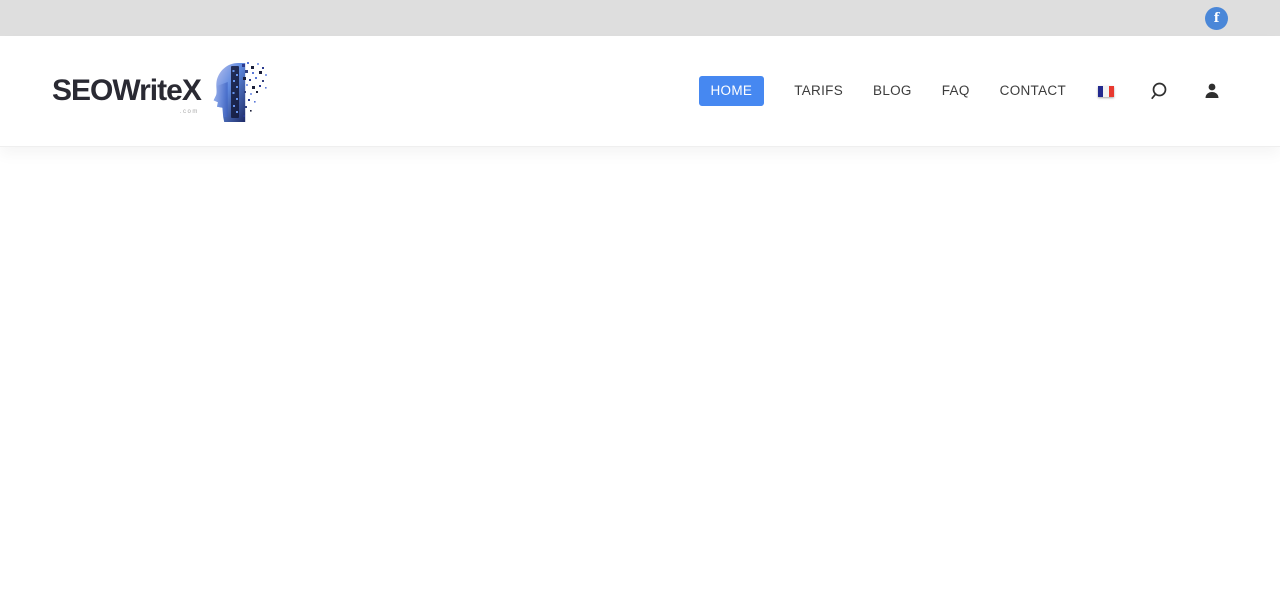 The height and width of the screenshot is (600, 1280). I want to click on facebook-icon: f, so click(1216, 18).